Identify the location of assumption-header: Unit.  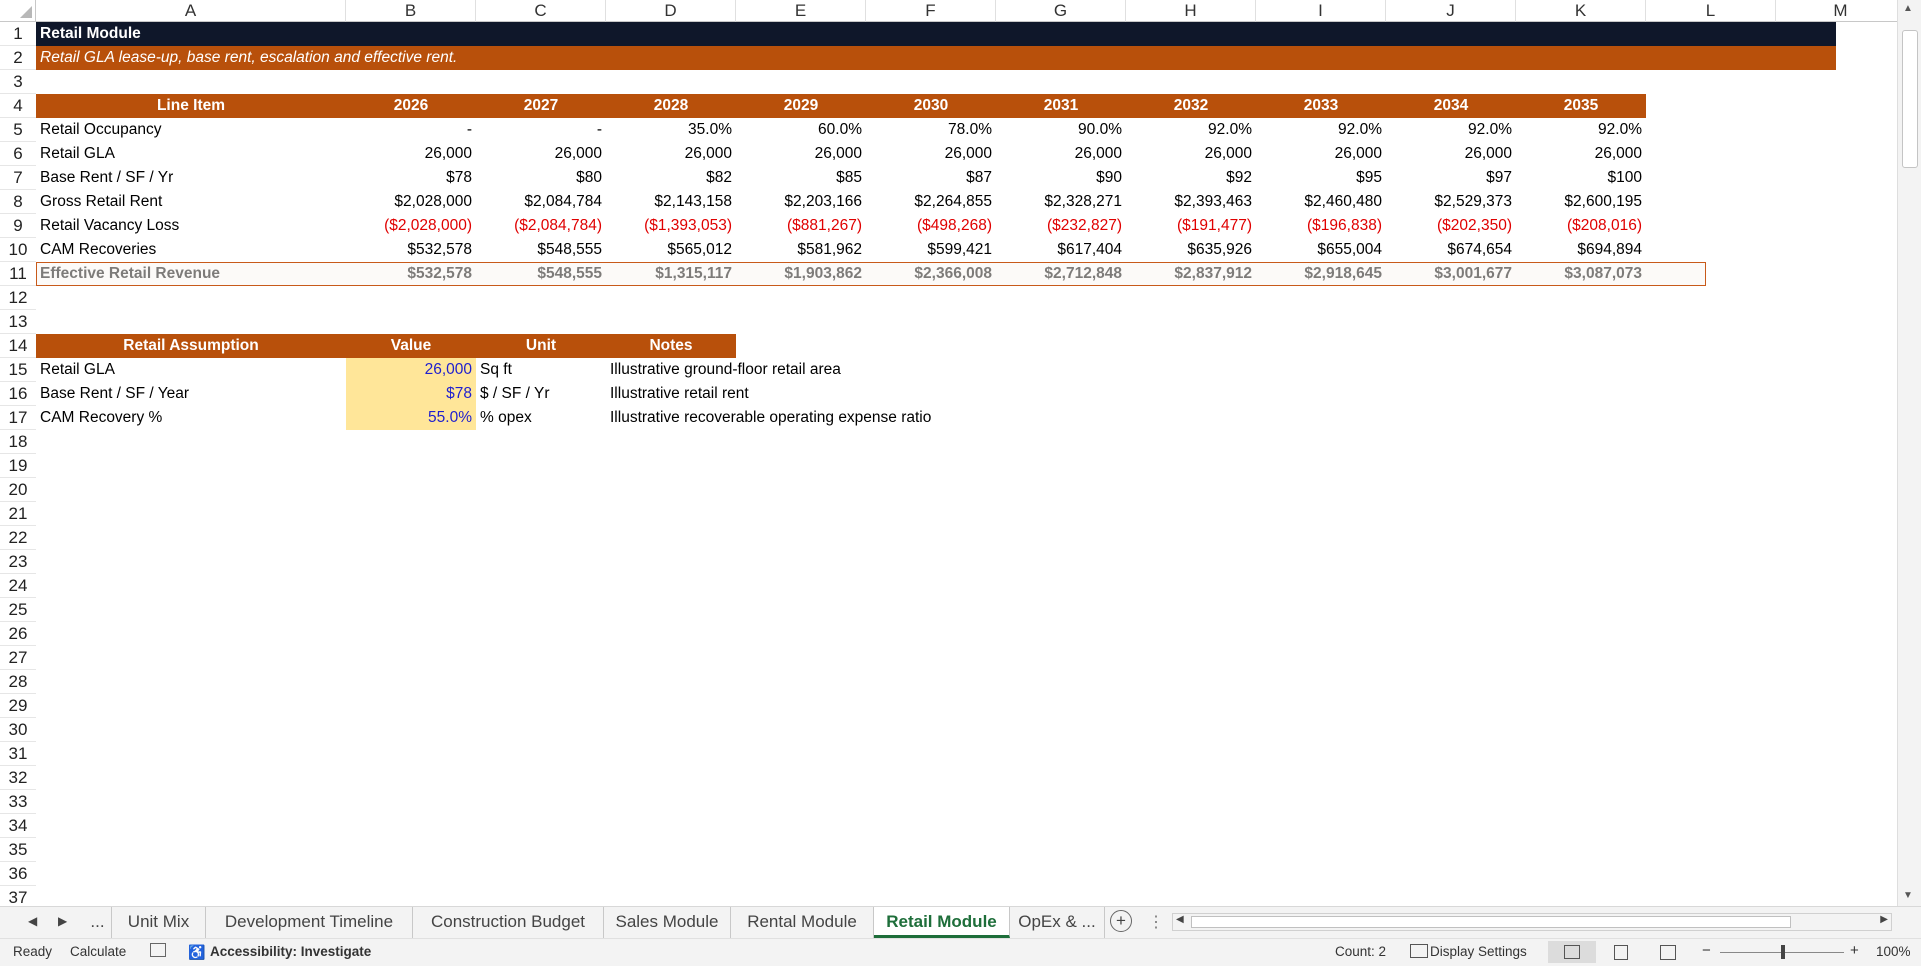
(541, 346).